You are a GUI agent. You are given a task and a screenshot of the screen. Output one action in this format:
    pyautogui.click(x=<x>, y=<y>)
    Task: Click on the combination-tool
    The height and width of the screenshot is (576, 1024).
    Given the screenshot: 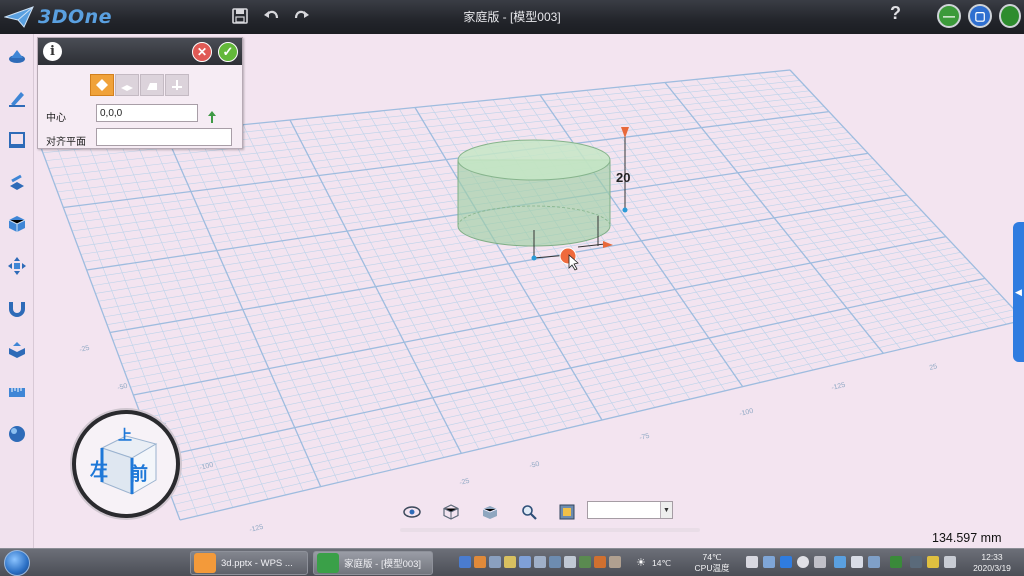 What is the action you would take?
    pyautogui.click(x=17, y=350)
    